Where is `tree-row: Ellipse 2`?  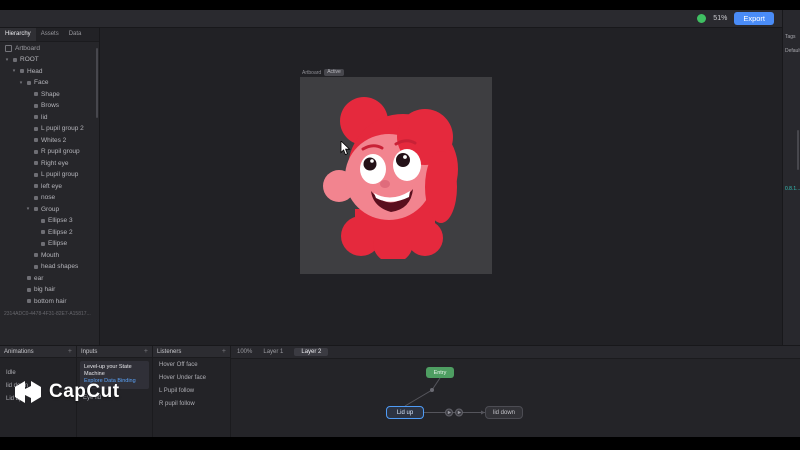 tree-row: Ellipse 2 is located at coordinates (49, 233).